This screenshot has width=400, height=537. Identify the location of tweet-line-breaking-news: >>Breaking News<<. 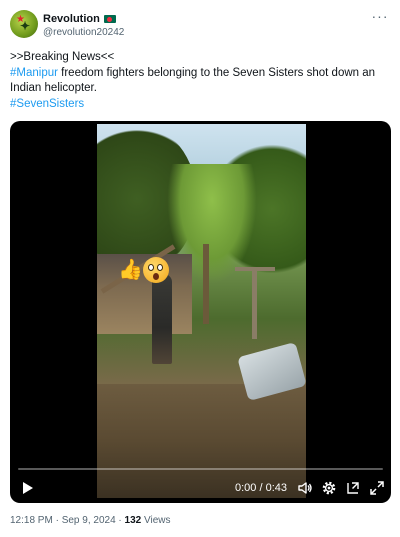
(62, 57).